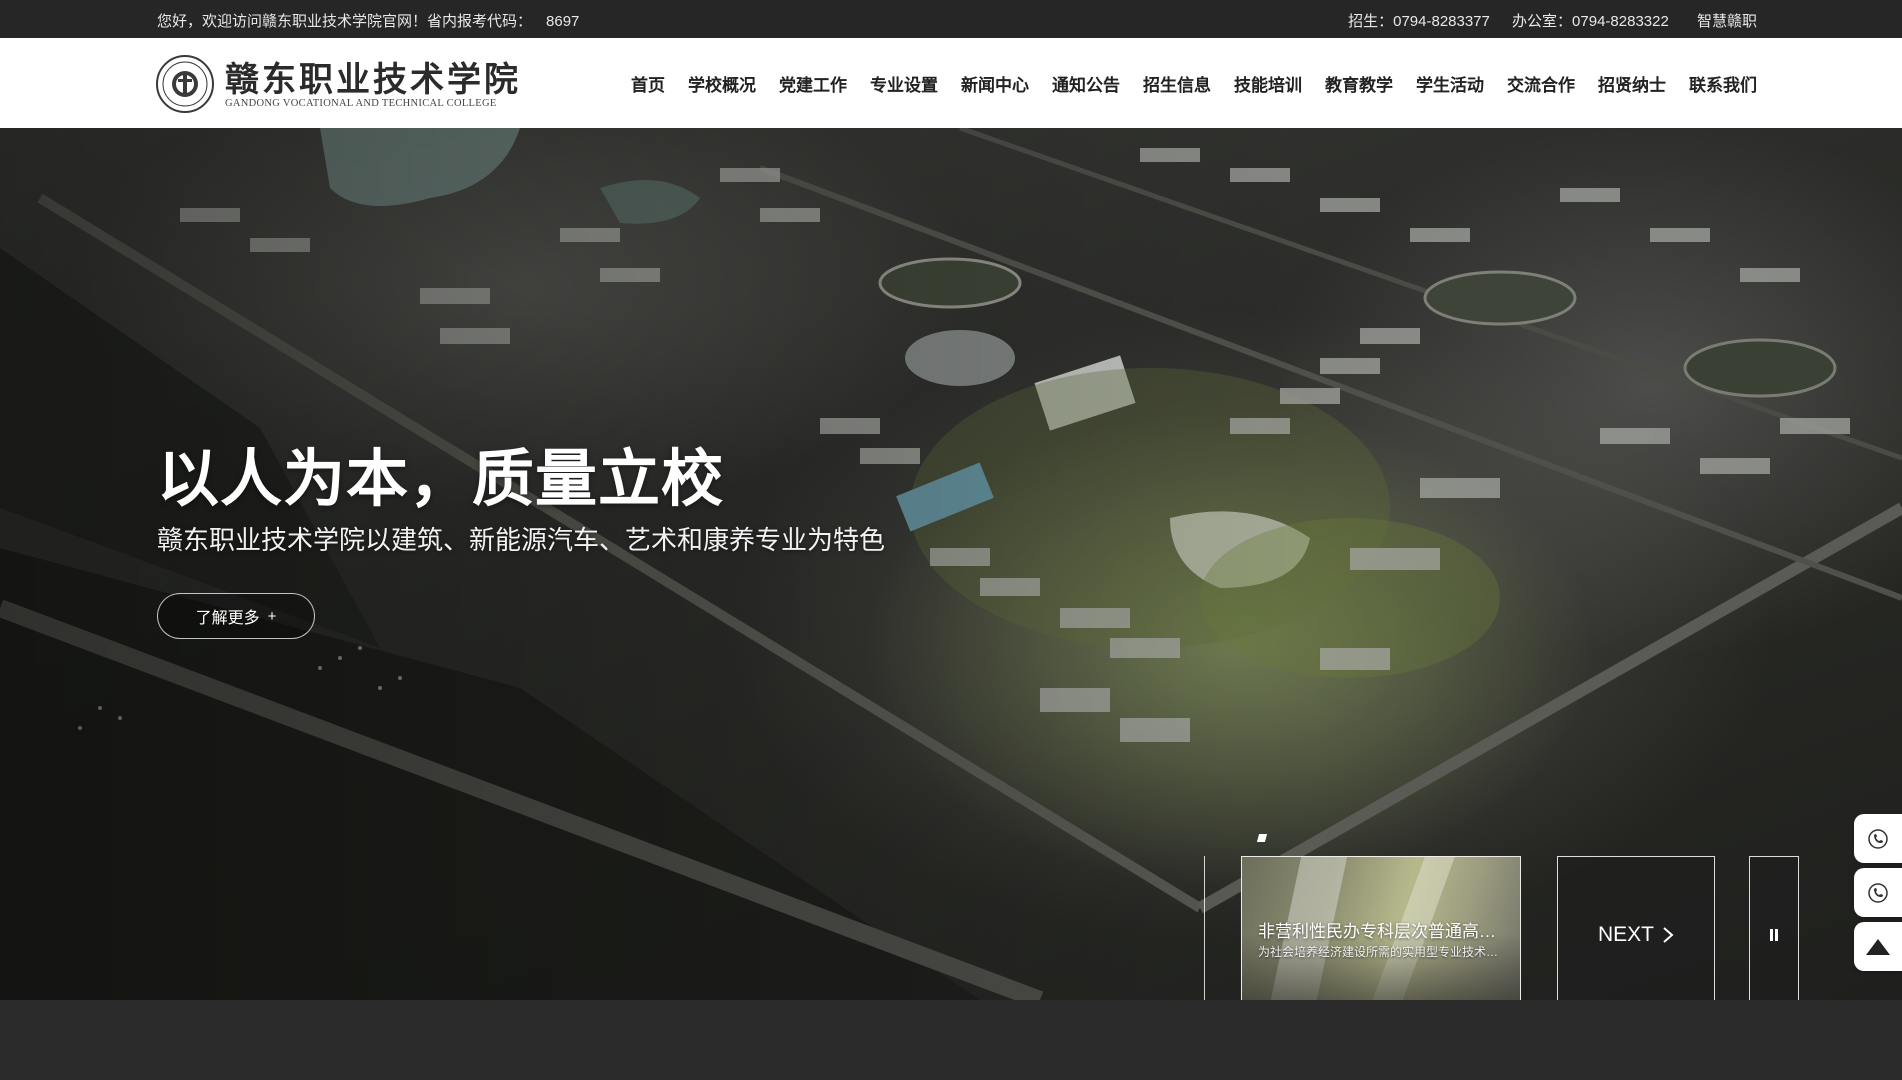 The height and width of the screenshot is (1080, 1902). I want to click on news-card-title: 非营利性民办专科层次普通高等学校, so click(1383, 931).